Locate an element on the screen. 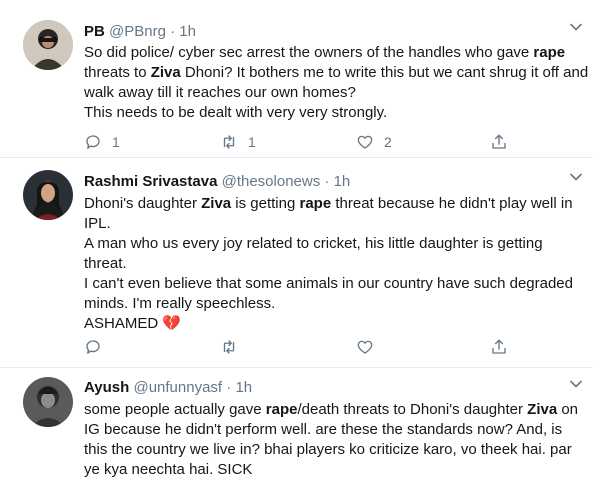  reply-button: 1 is located at coordinates (102, 142).